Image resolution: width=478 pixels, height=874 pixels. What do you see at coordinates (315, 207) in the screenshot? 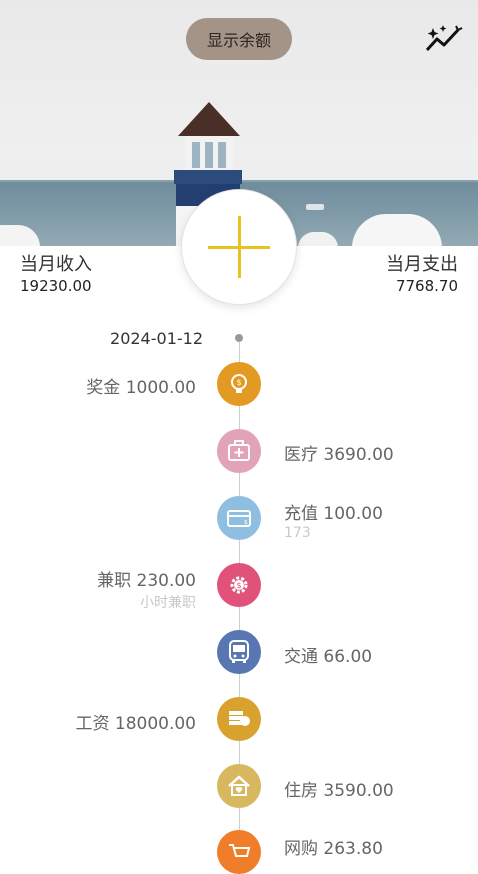
I see `boat` at bounding box center [315, 207].